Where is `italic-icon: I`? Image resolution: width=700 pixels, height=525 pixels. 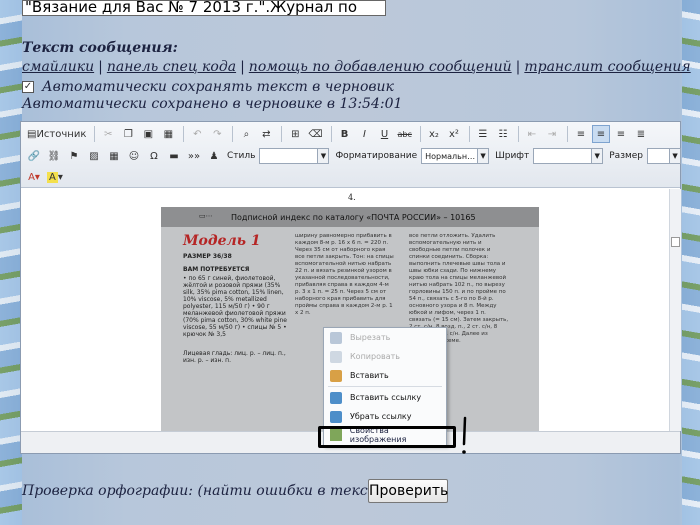
italic-icon: I is located at coordinates (364, 134).